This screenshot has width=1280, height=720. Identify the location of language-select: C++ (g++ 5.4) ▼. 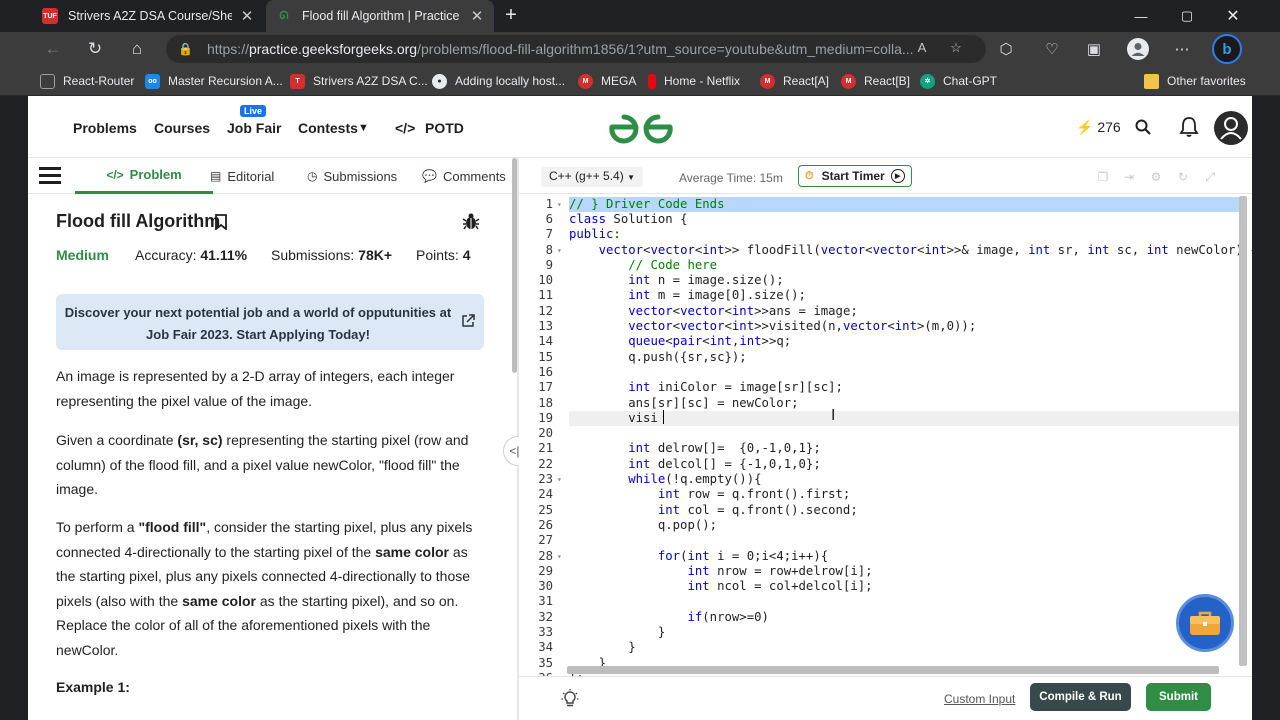
(592, 177).